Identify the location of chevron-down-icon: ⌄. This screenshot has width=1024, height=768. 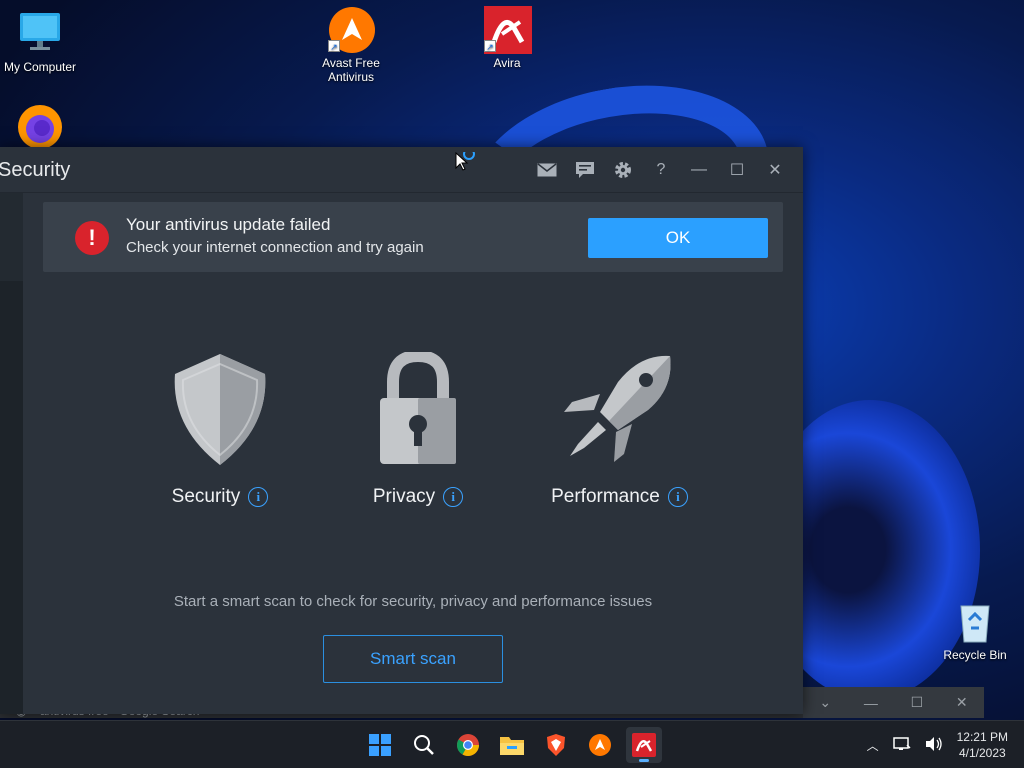
(825, 702).